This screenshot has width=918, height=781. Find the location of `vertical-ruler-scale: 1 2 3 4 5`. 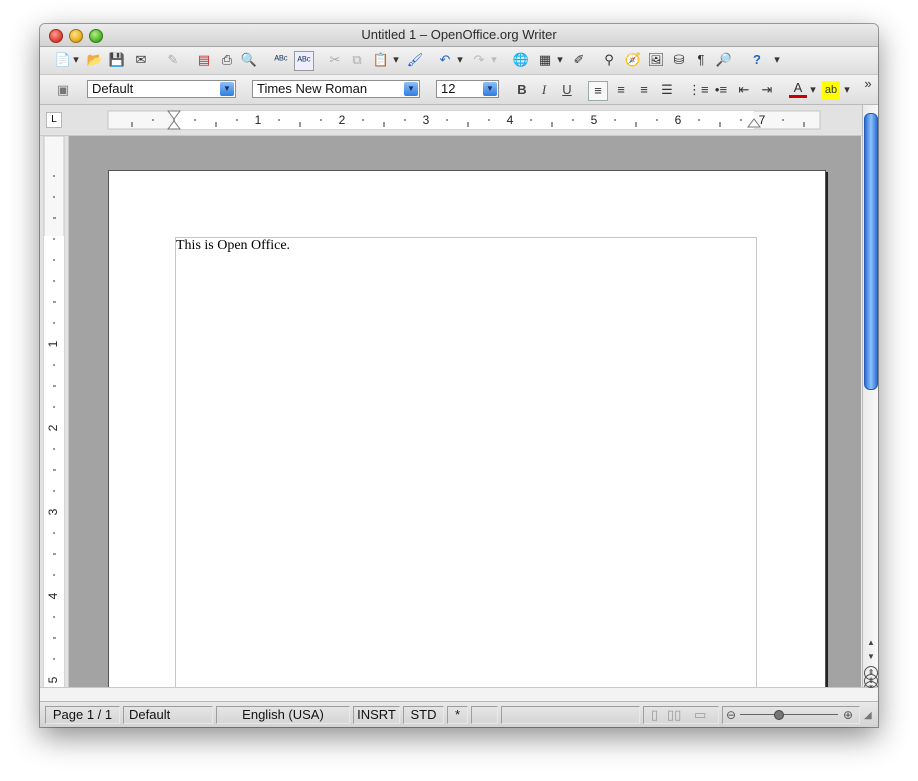

vertical-ruler-scale: 1 2 3 4 5 is located at coordinates (54, 411).